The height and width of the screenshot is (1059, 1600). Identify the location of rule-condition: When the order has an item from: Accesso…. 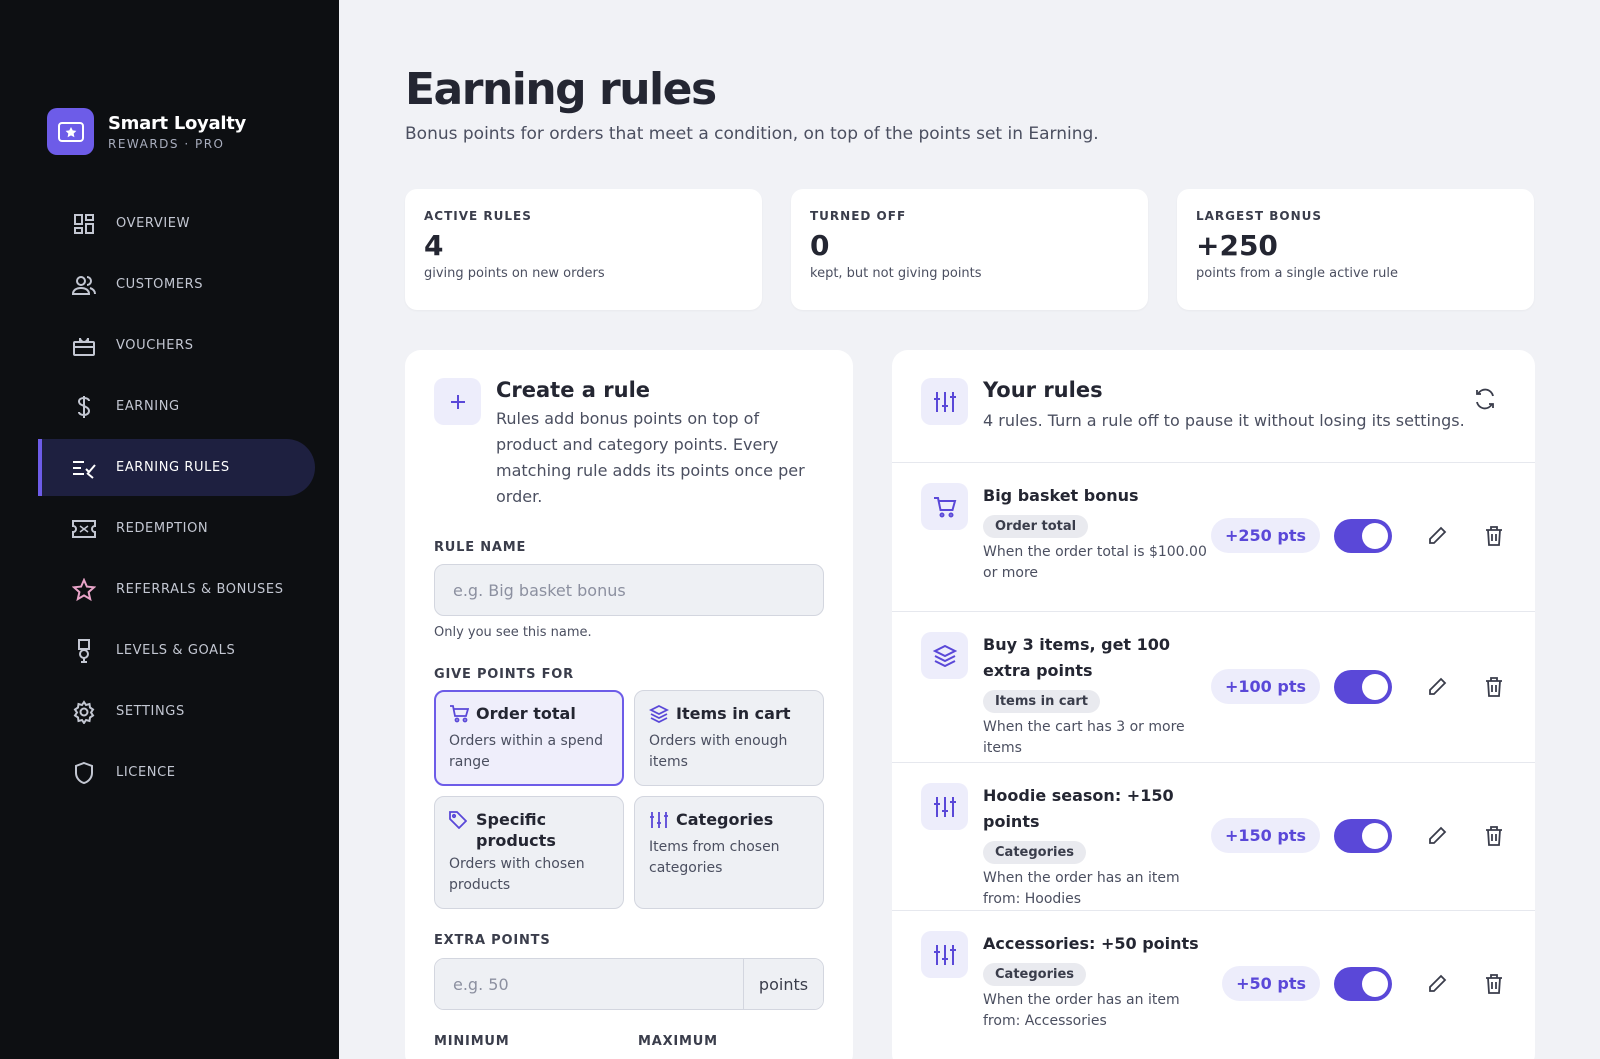
(1081, 1010).